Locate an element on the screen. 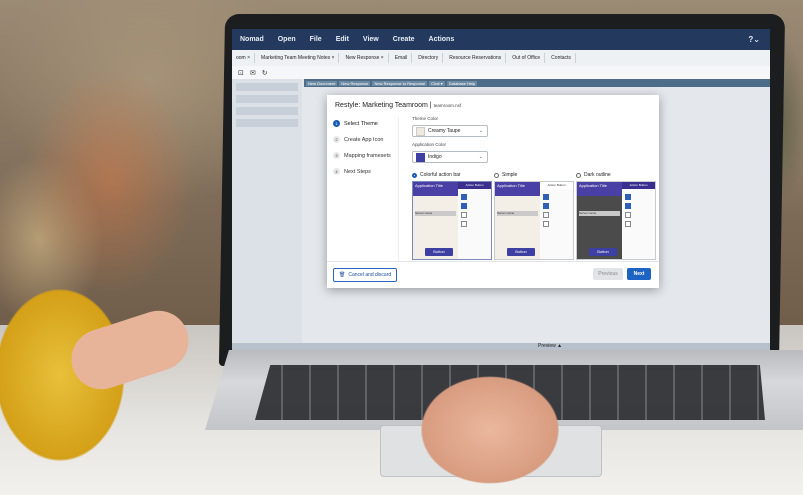  cancel-and-discard-button: 🗑 Cancel and discard is located at coordinates (365, 275).